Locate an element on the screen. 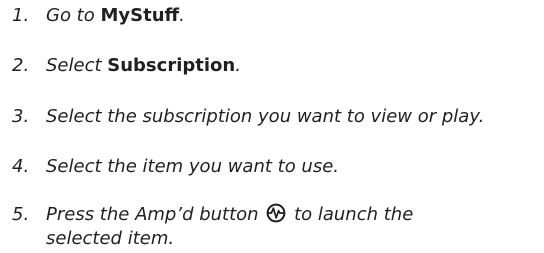 This screenshot has width=544, height=253. step-text: Go to MyStuff. is located at coordinates (115, 16).